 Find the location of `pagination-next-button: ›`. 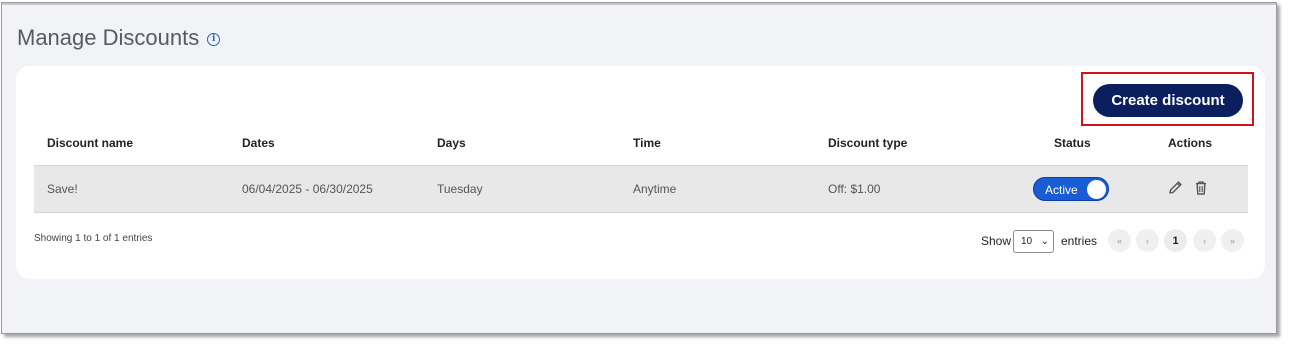

pagination-next-button: › is located at coordinates (1204, 240).